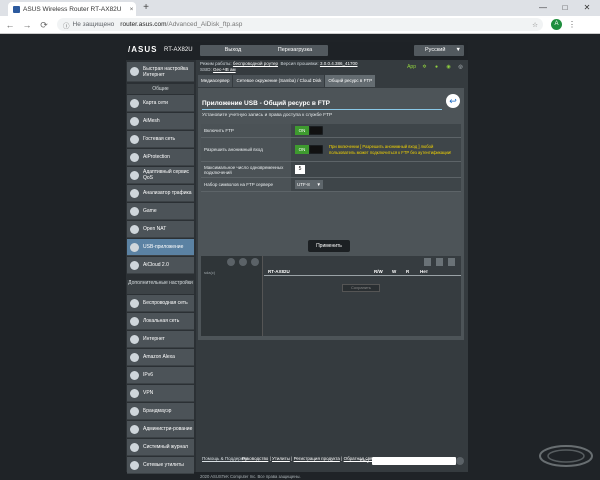  What do you see at coordinates (587, 8) in the screenshot?
I see `close-window-icon: ✕` at bounding box center [587, 8].